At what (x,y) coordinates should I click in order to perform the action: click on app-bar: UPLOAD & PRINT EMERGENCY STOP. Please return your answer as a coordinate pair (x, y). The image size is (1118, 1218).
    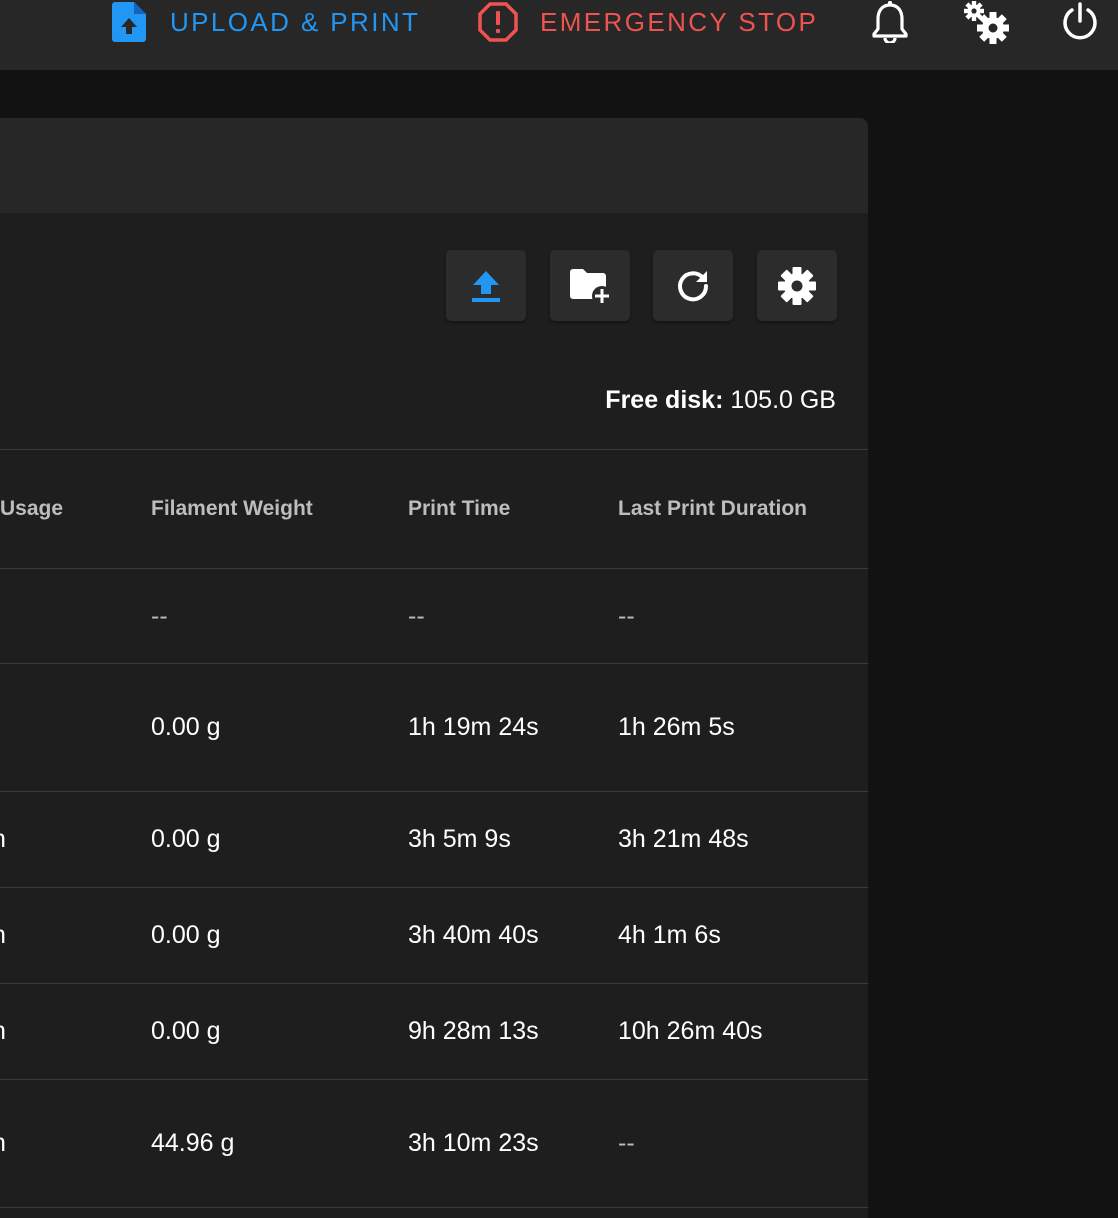
    Looking at the image, I should click on (559, 35).